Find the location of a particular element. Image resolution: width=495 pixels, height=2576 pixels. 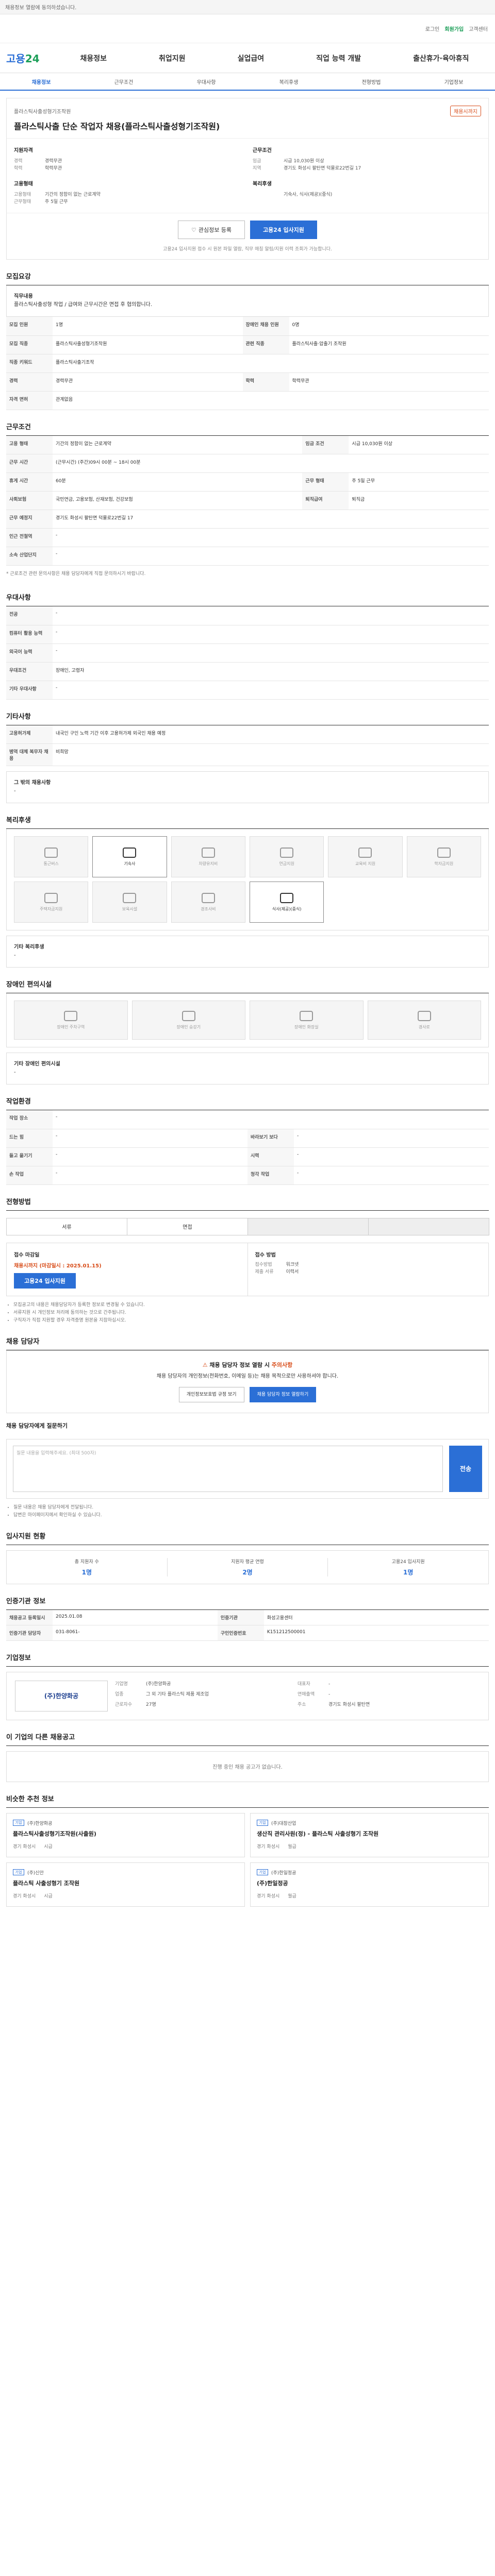

table-key: 퇴직급여 is located at coordinates (325, 500).